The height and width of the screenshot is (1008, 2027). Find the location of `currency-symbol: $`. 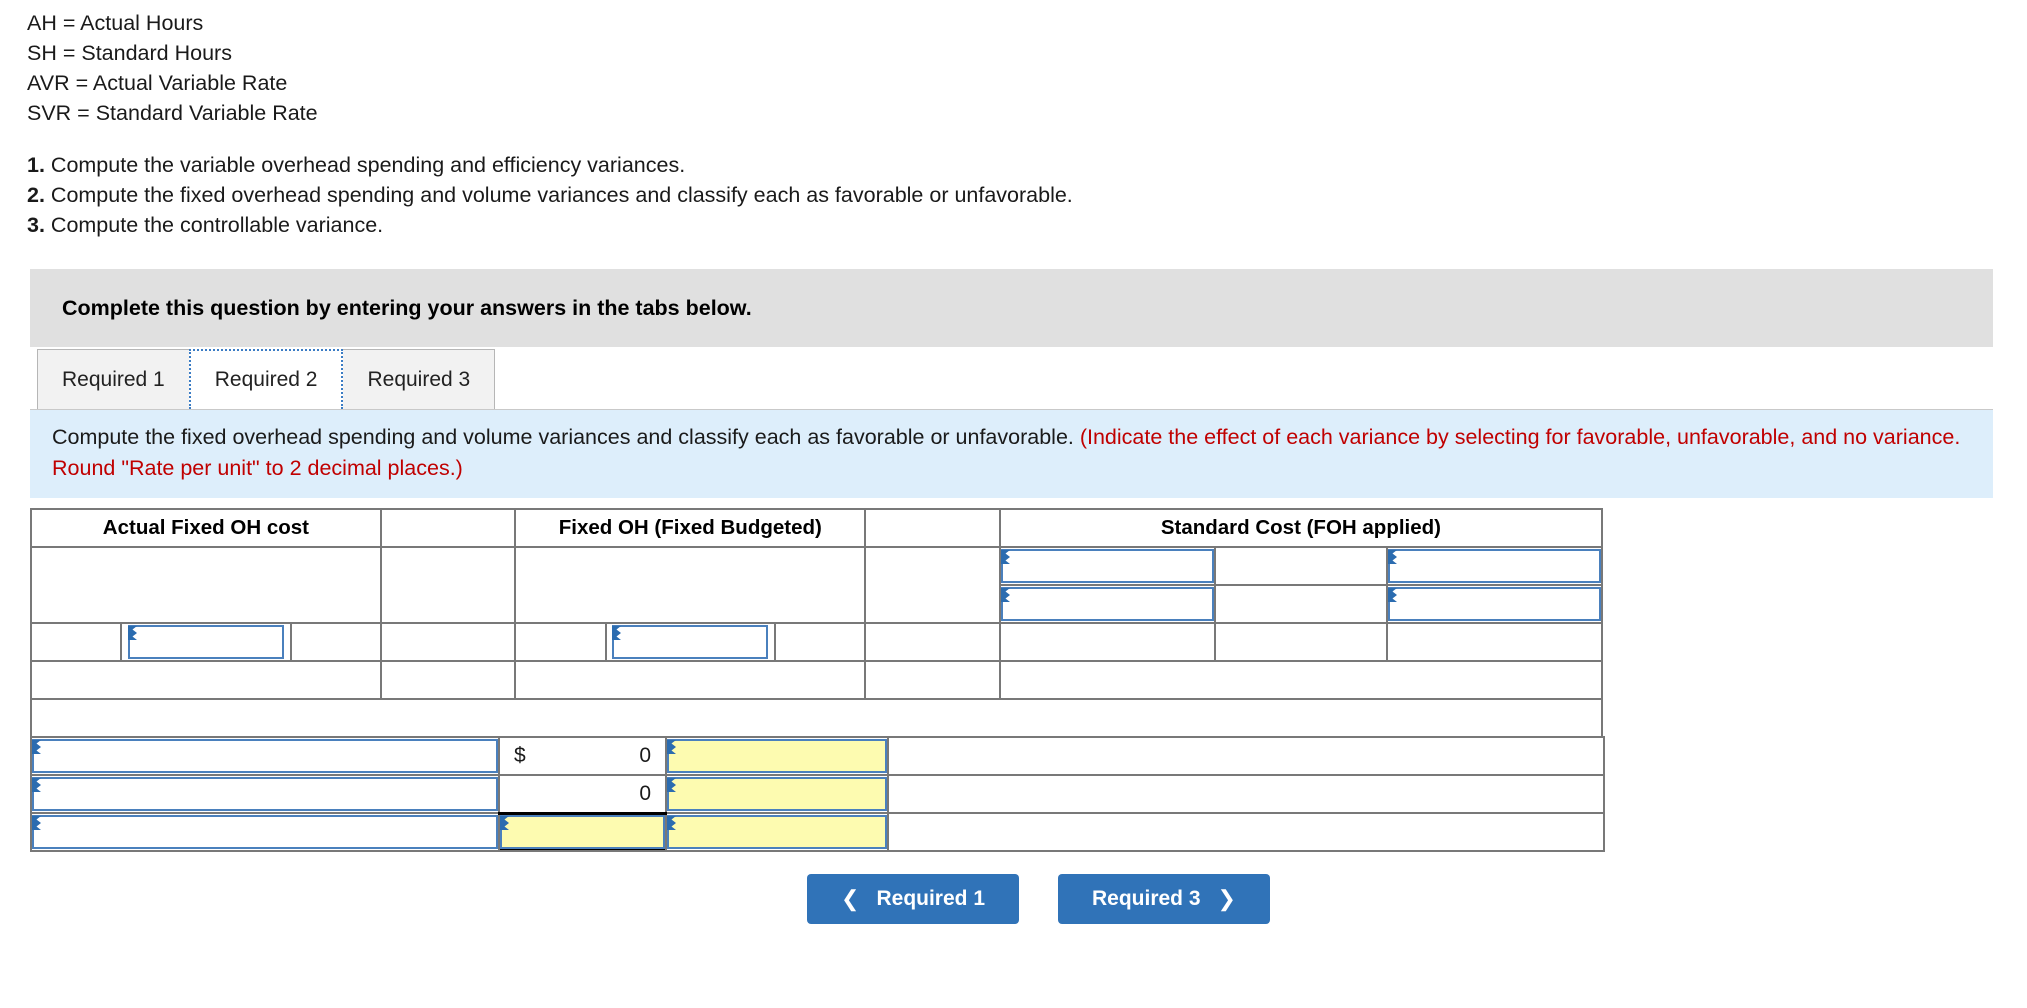

currency-symbol: $ is located at coordinates (520, 755).